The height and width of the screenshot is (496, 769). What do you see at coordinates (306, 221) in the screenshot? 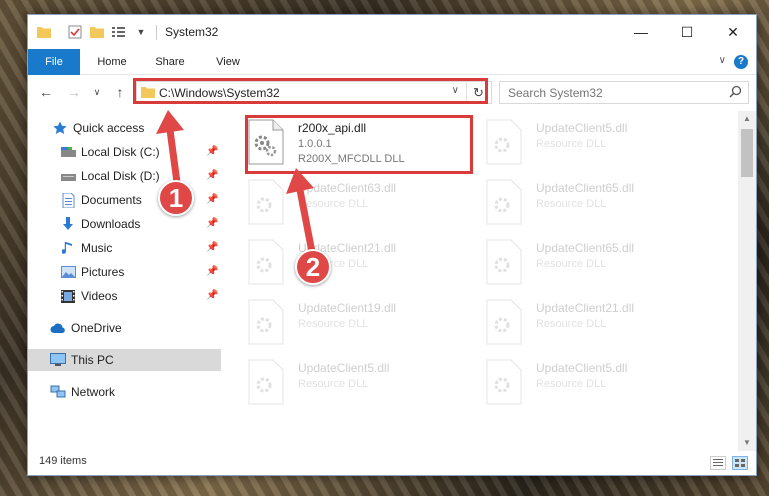
I see `arrow-2-shaft` at bounding box center [306, 221].